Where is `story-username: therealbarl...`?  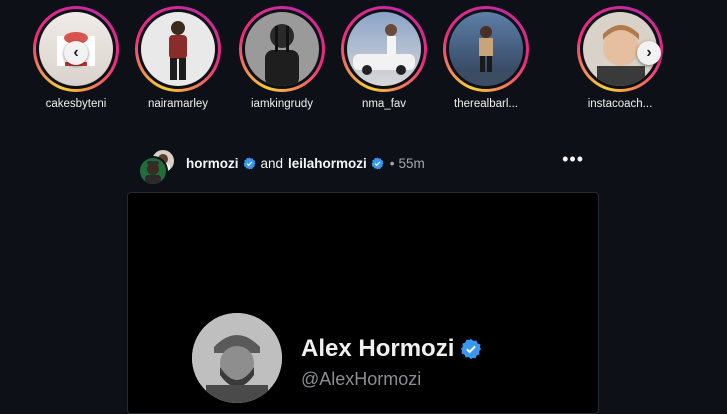
story-username: therealbarl... is located at coordinates (486, 104).